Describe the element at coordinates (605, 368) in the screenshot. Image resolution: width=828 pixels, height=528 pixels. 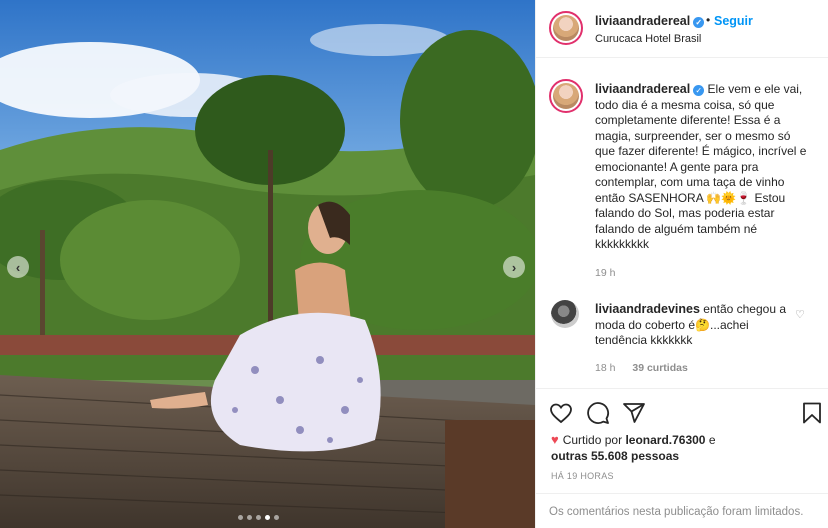
I see `comment-timestamp: 18 h` at that location.